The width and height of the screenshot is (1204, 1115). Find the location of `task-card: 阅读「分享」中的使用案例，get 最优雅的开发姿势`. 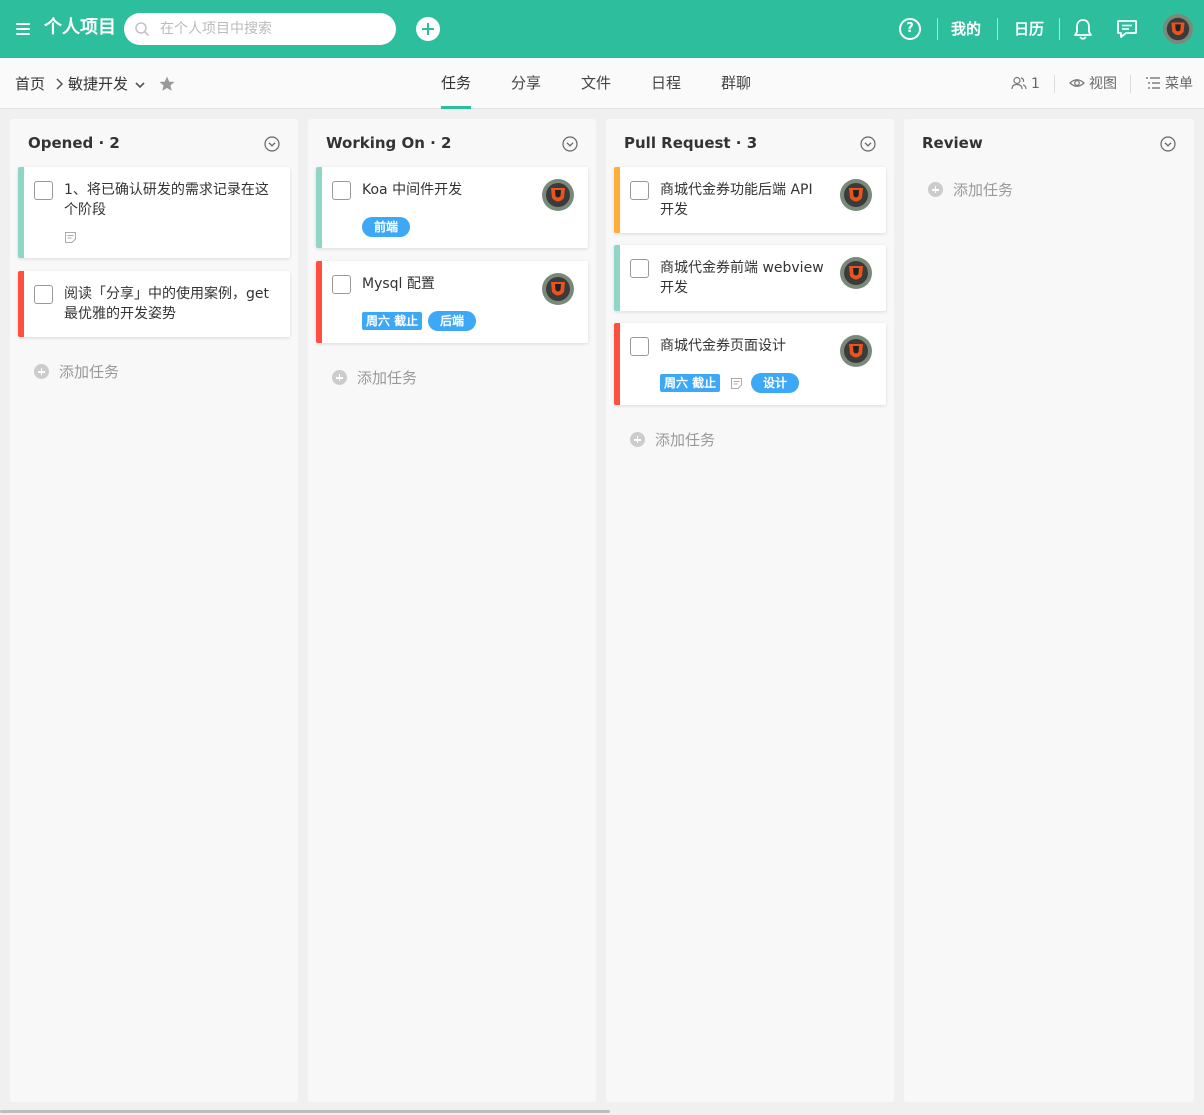

task-card: 阅读「分享」中的使用案例，get 最优雅的开发姿势 is located at coordinates (154, 304).